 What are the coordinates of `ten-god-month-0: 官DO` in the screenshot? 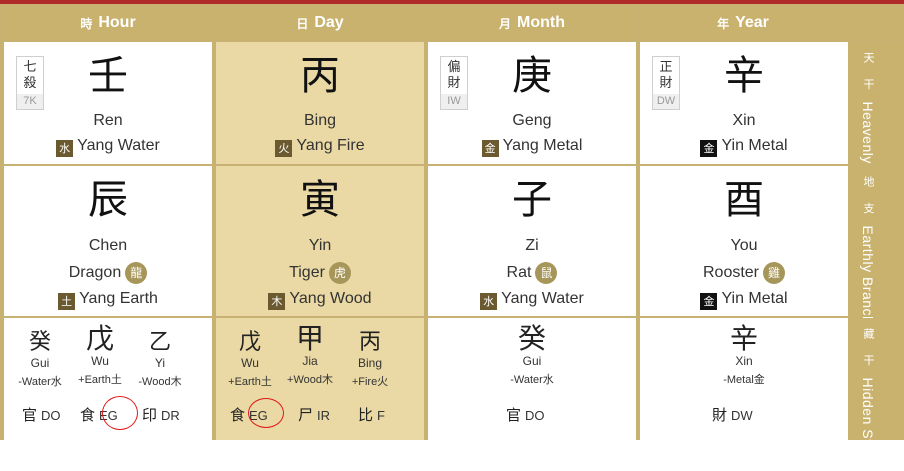 It's located at (525, 414).